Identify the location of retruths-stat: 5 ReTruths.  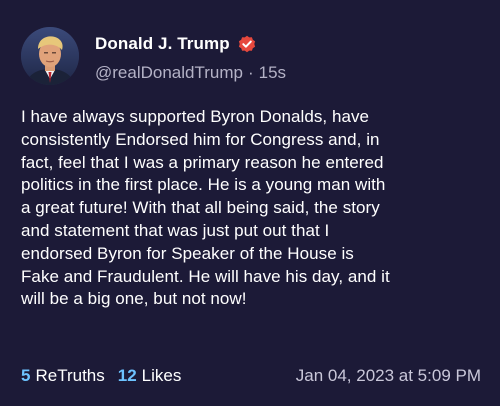
(63, 376).